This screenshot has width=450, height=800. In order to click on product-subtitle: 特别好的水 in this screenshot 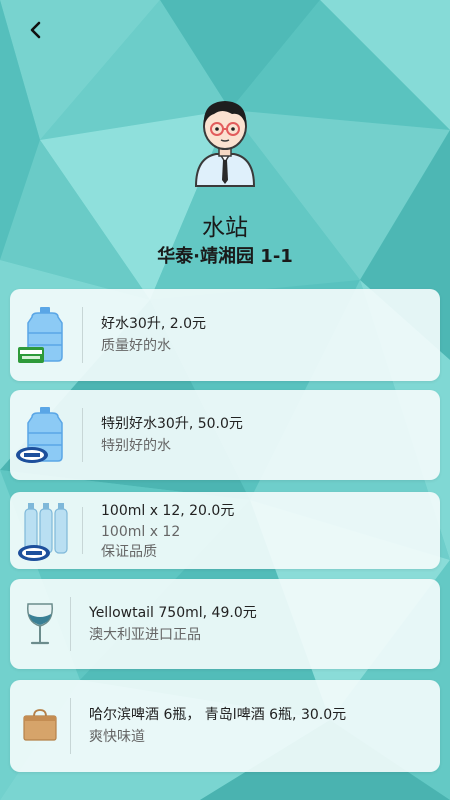, I will do `click(136, 446)`.